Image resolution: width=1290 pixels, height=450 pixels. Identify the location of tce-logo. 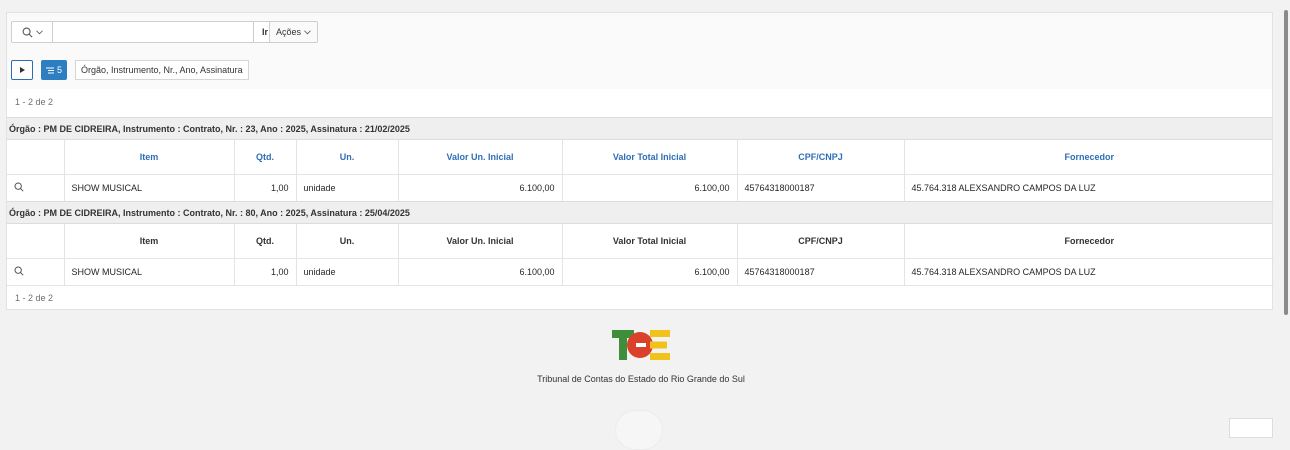
(641, 345).